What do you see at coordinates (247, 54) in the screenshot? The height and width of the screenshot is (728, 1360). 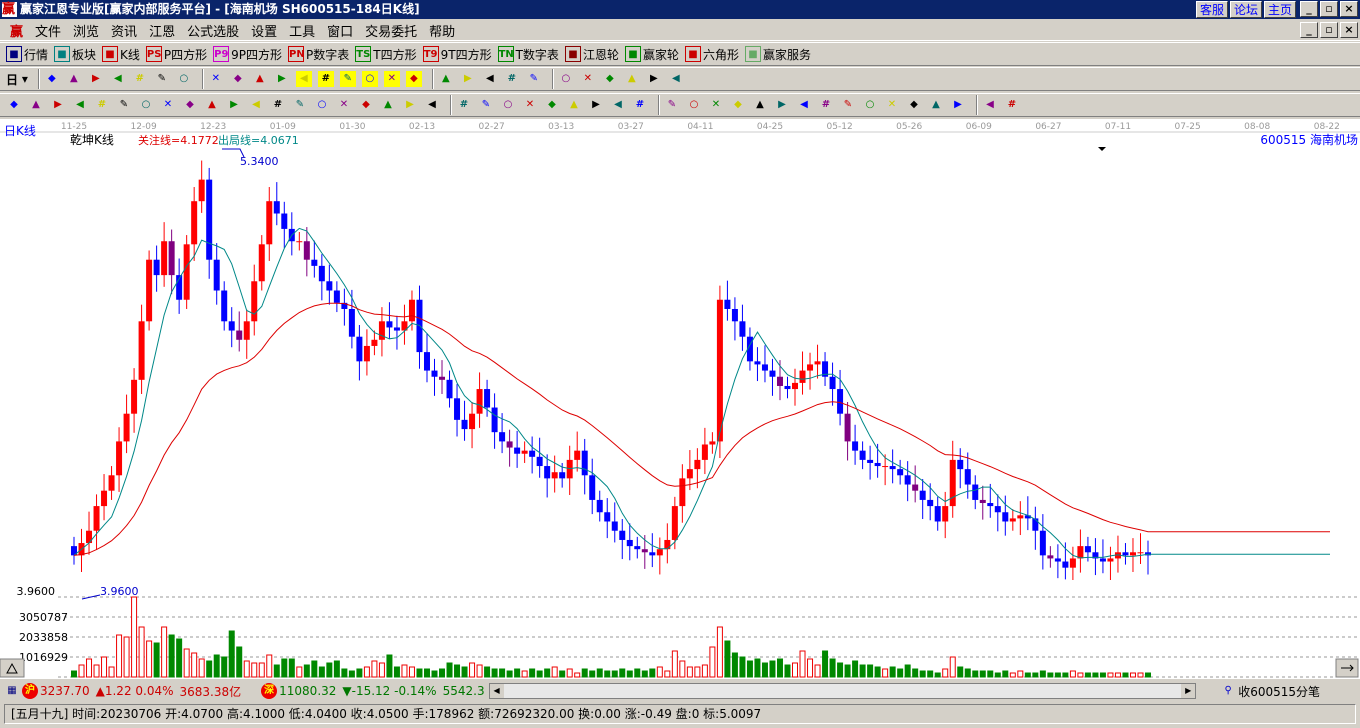 I see `toolbar-item-4: P9 9P四方形` at bounding box center [247, 54].